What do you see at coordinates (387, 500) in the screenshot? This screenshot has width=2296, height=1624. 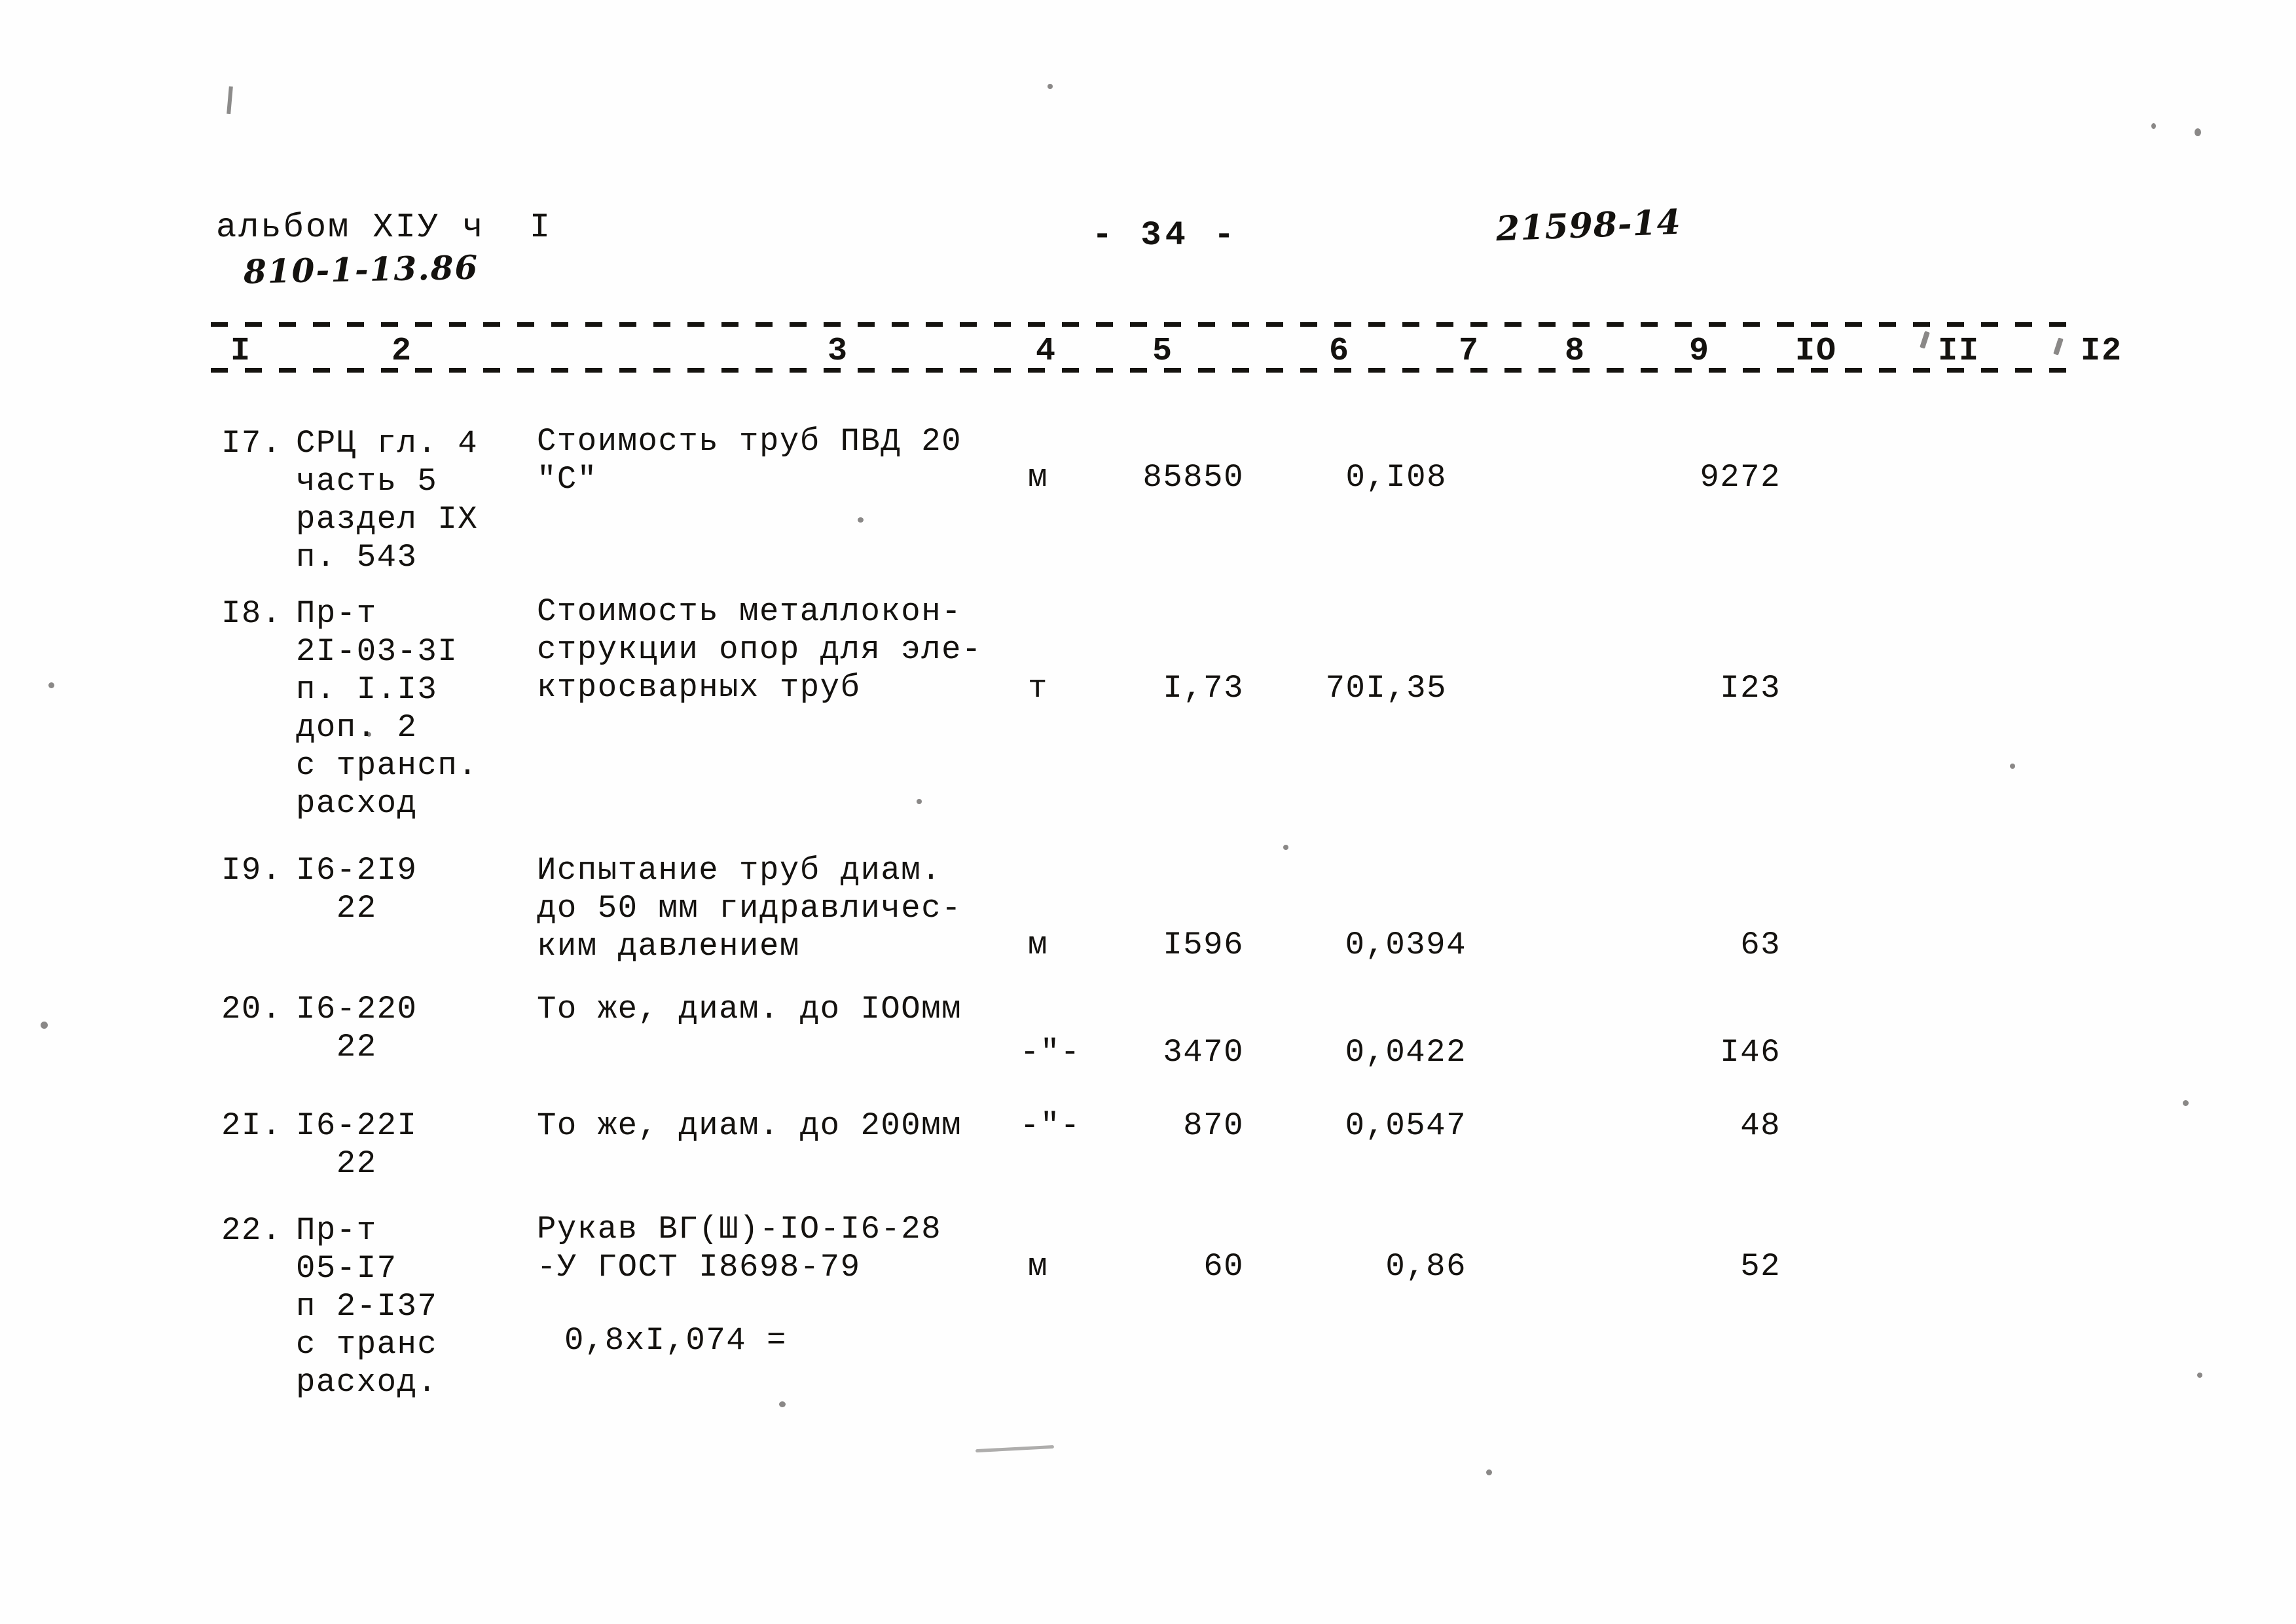 I see `row-code: СРЦ гл. 4 часть 5 раздел IX п. 543` at bounding box center [387, 500].